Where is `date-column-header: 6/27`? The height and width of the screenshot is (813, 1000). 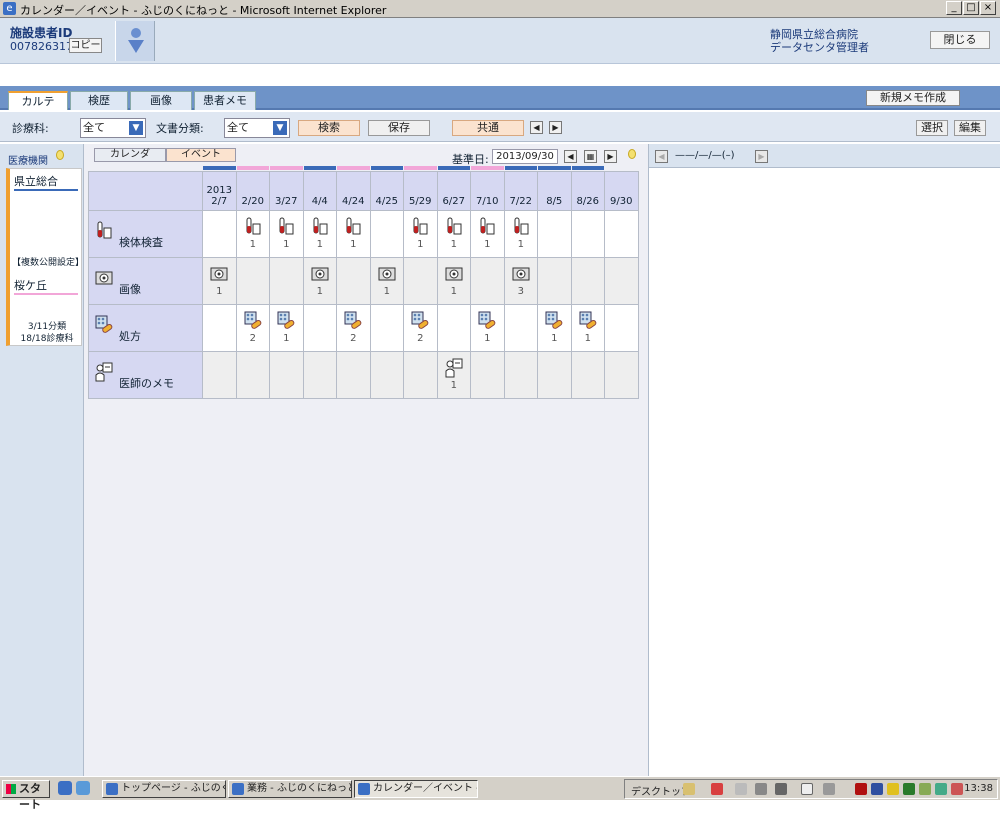
date-column-header: 6/27 is located at coordinates (453, 188).